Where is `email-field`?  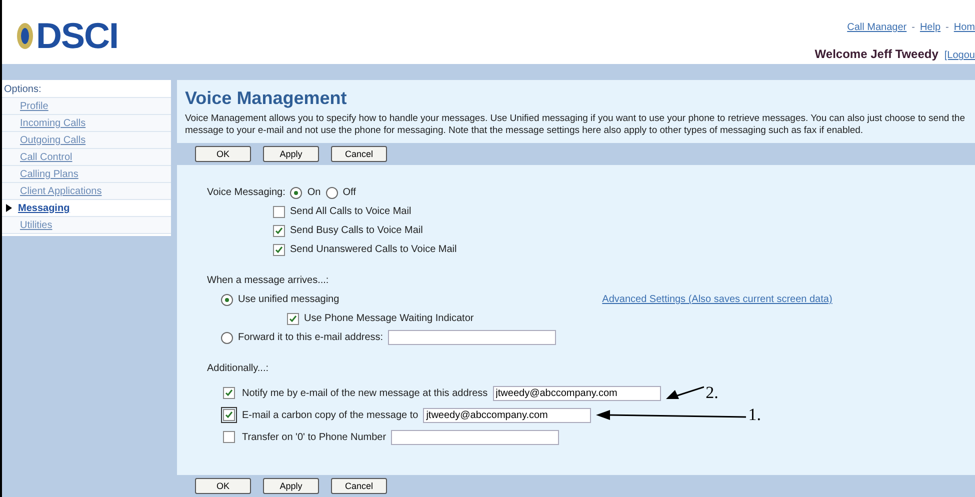
email-field is located at coordinates (472, 337).